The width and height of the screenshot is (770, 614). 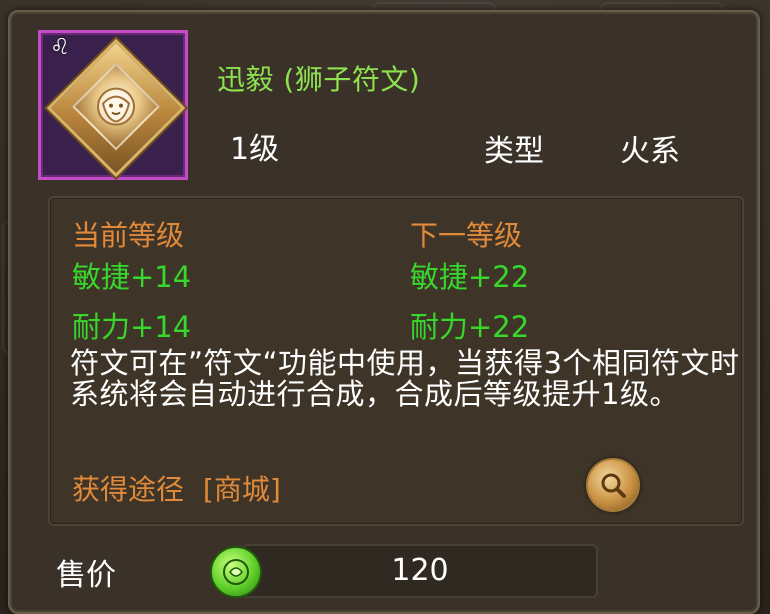 What do you see at coordinates (132, 327) in the screenshot?
I see `current-stamina: 耐力+14` at bounding box center [132, 327].